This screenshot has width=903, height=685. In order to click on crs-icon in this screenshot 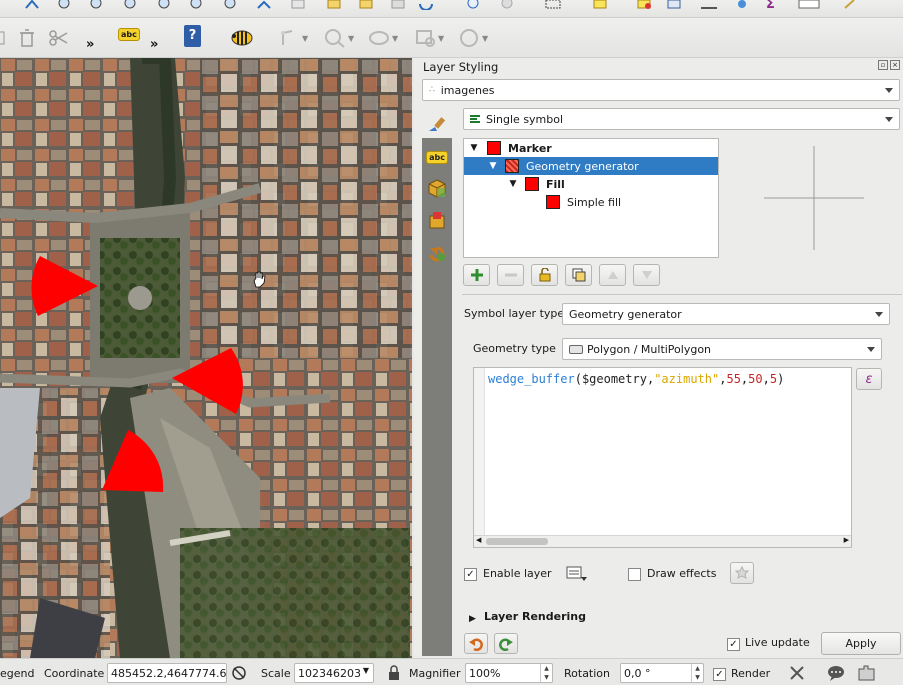, I will do `click(797, 674)`.